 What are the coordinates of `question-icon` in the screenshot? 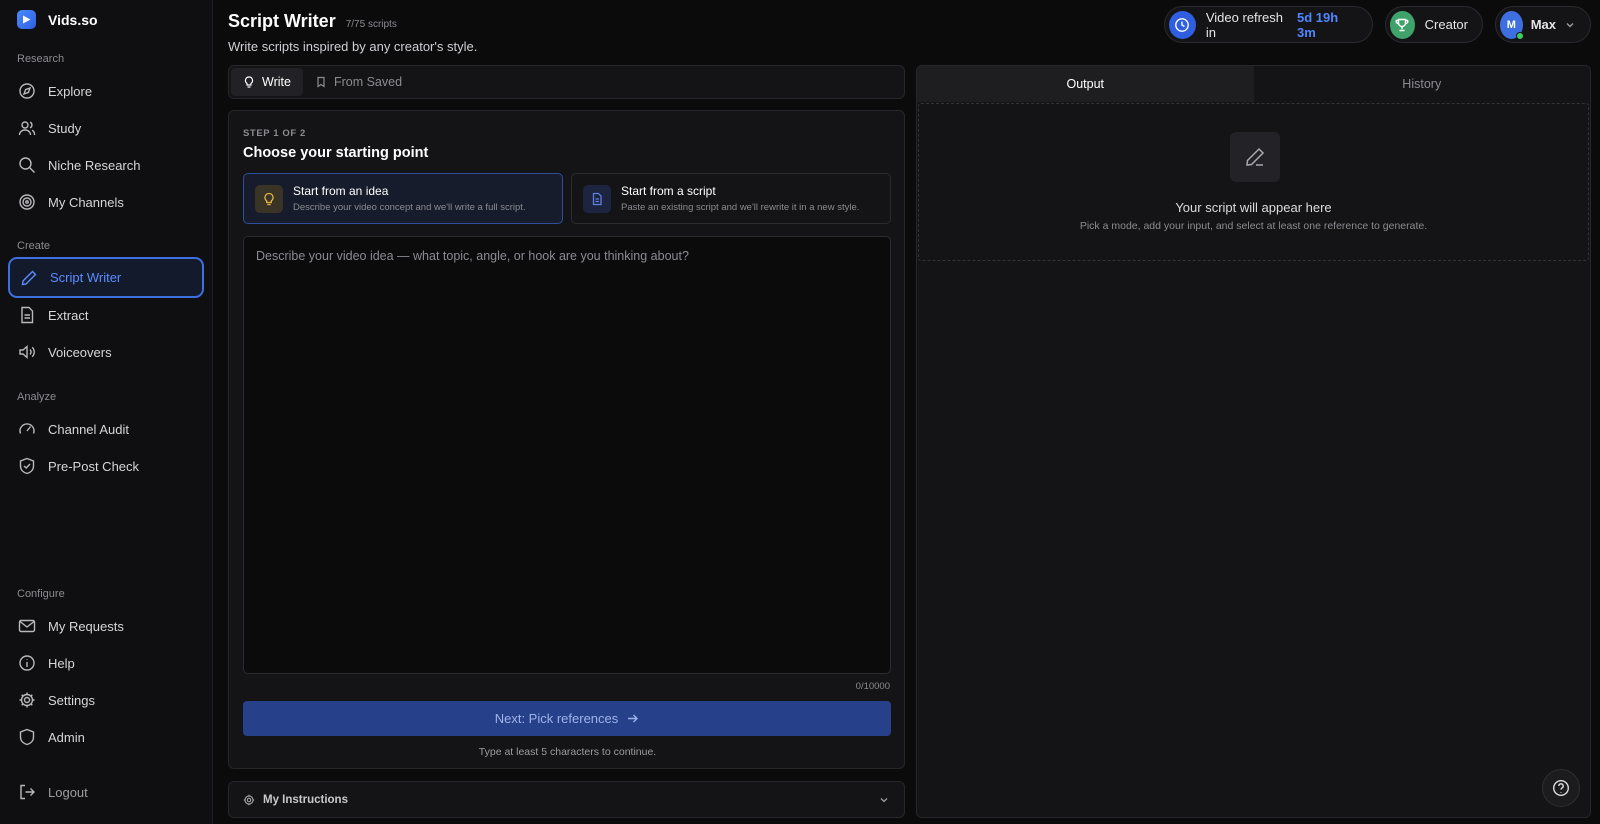 It's located at (1561, 788).